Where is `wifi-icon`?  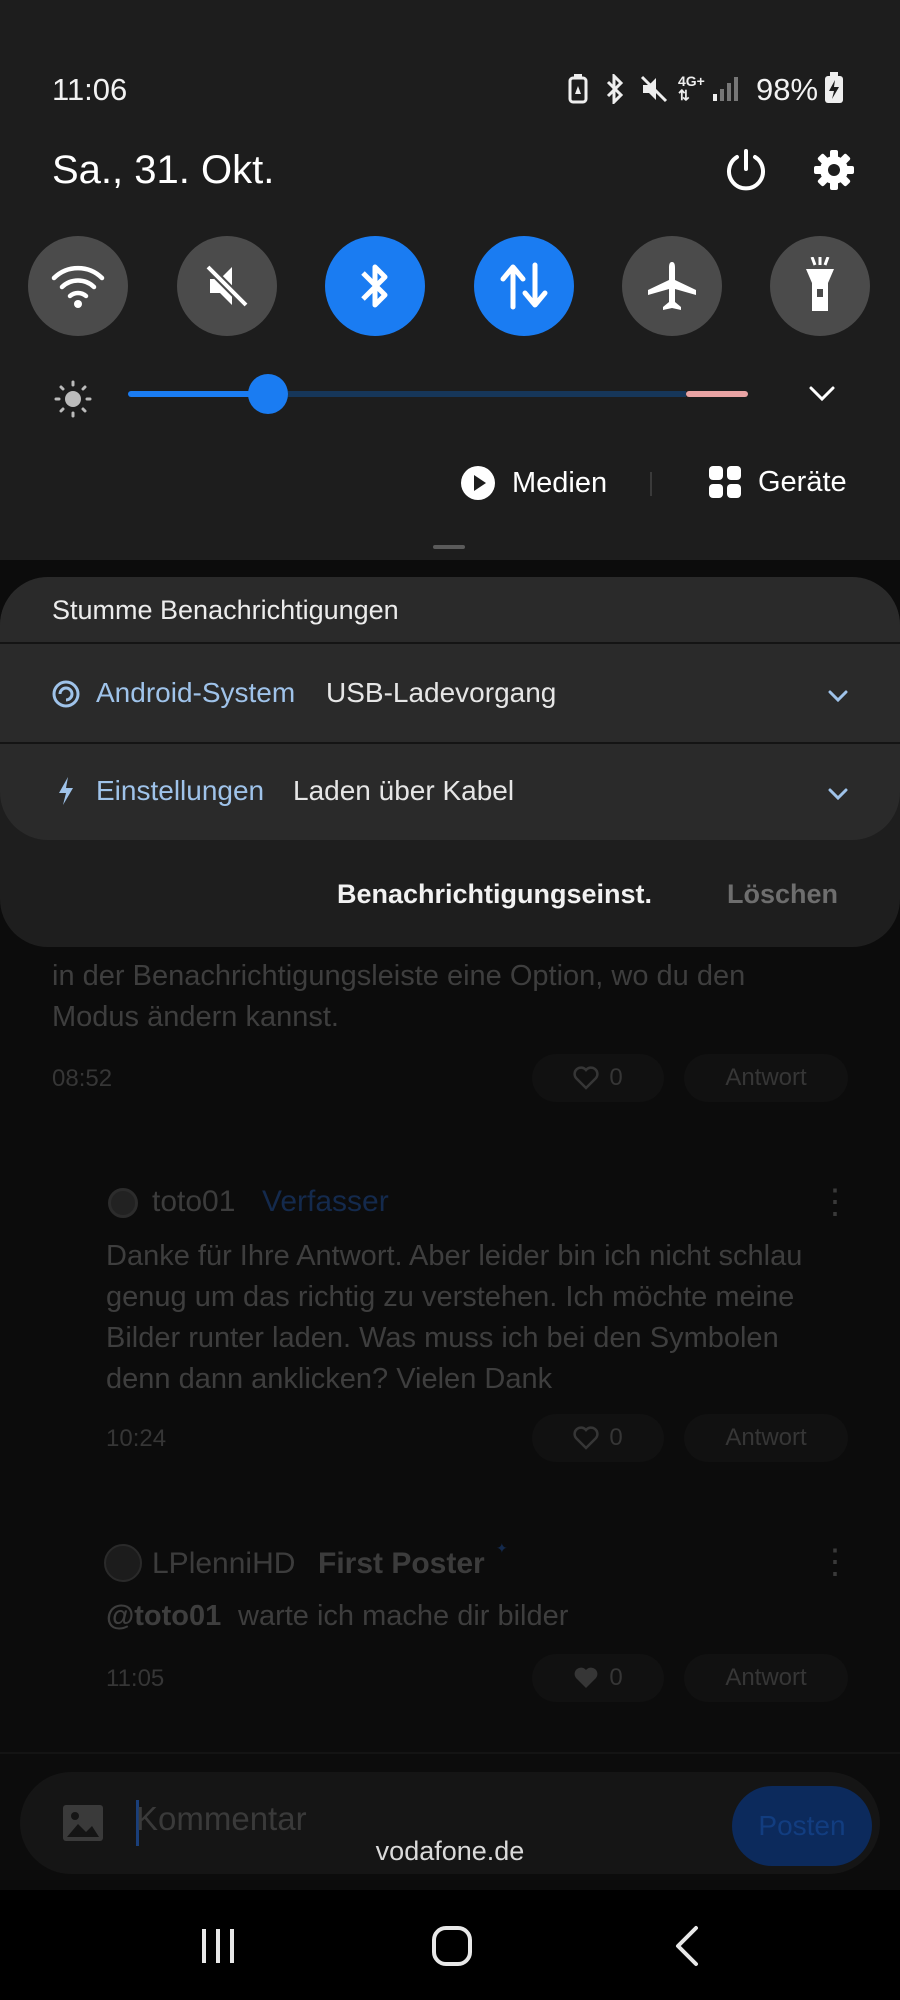
wifi-icon is located at coordinates (78, 286).